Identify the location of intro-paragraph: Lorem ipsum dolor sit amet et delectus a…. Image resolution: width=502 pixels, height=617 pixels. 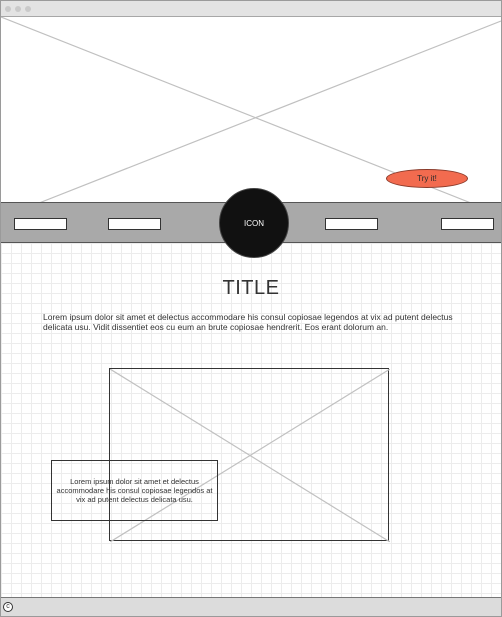
(248, 322).